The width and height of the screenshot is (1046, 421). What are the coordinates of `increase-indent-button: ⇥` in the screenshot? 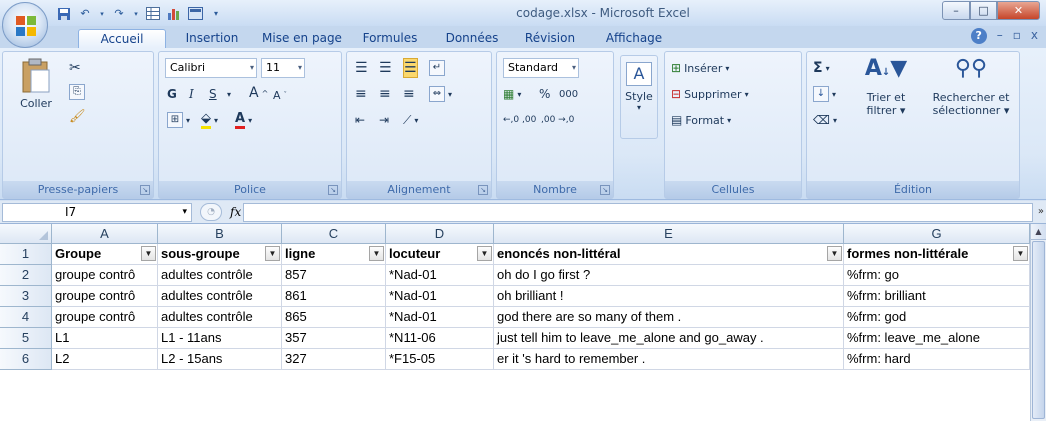 It's located at (384, 120).